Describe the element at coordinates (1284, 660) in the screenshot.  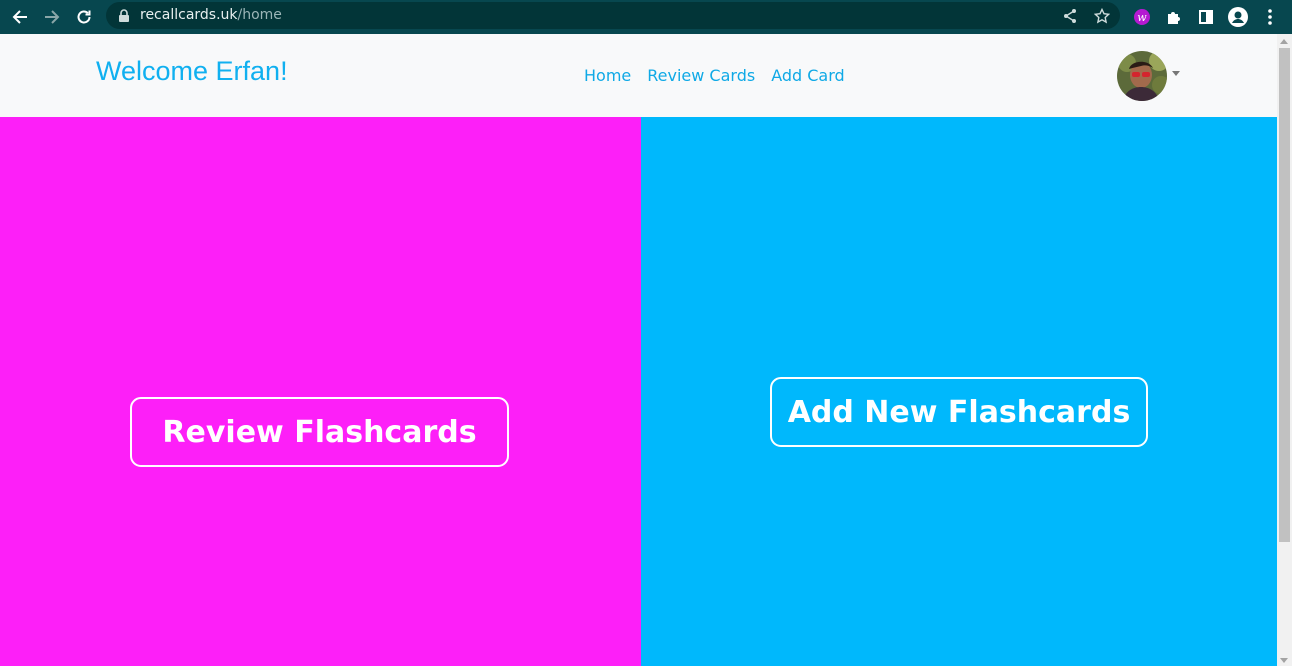
I see `scroll-down-arrow-icon` at that location.